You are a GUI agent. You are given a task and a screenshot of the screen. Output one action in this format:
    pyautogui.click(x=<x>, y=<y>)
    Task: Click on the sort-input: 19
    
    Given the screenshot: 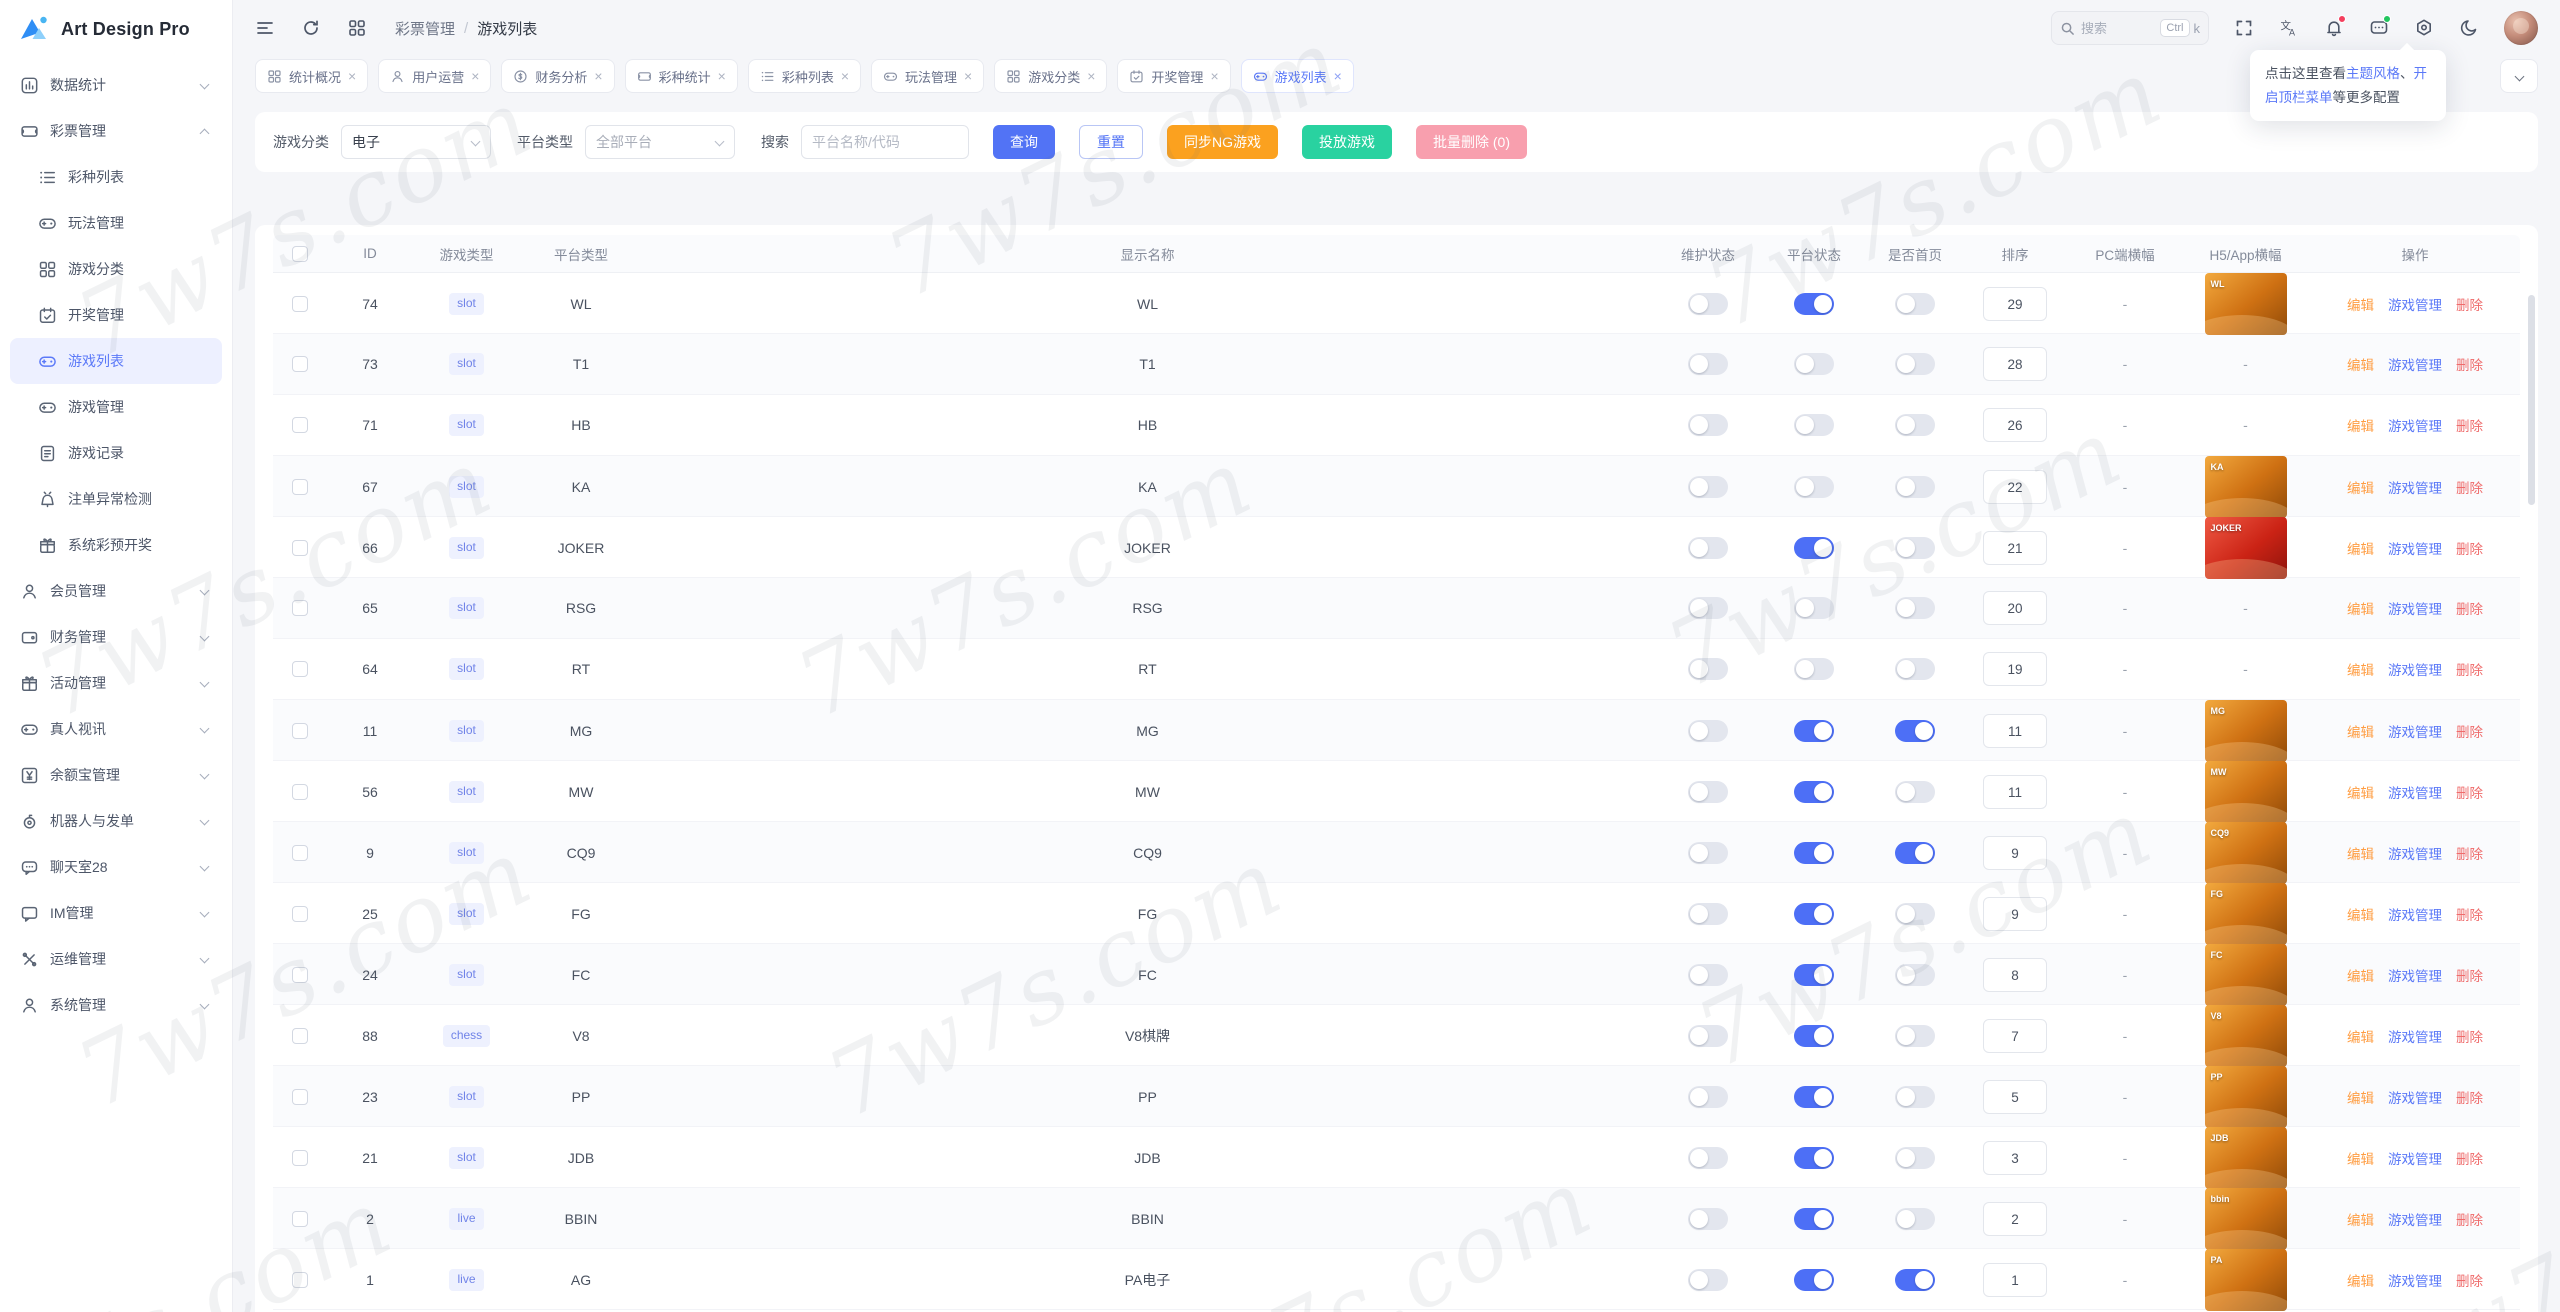 What is the action you would take?
    pyautogui.click(x=2015, y=669)
    